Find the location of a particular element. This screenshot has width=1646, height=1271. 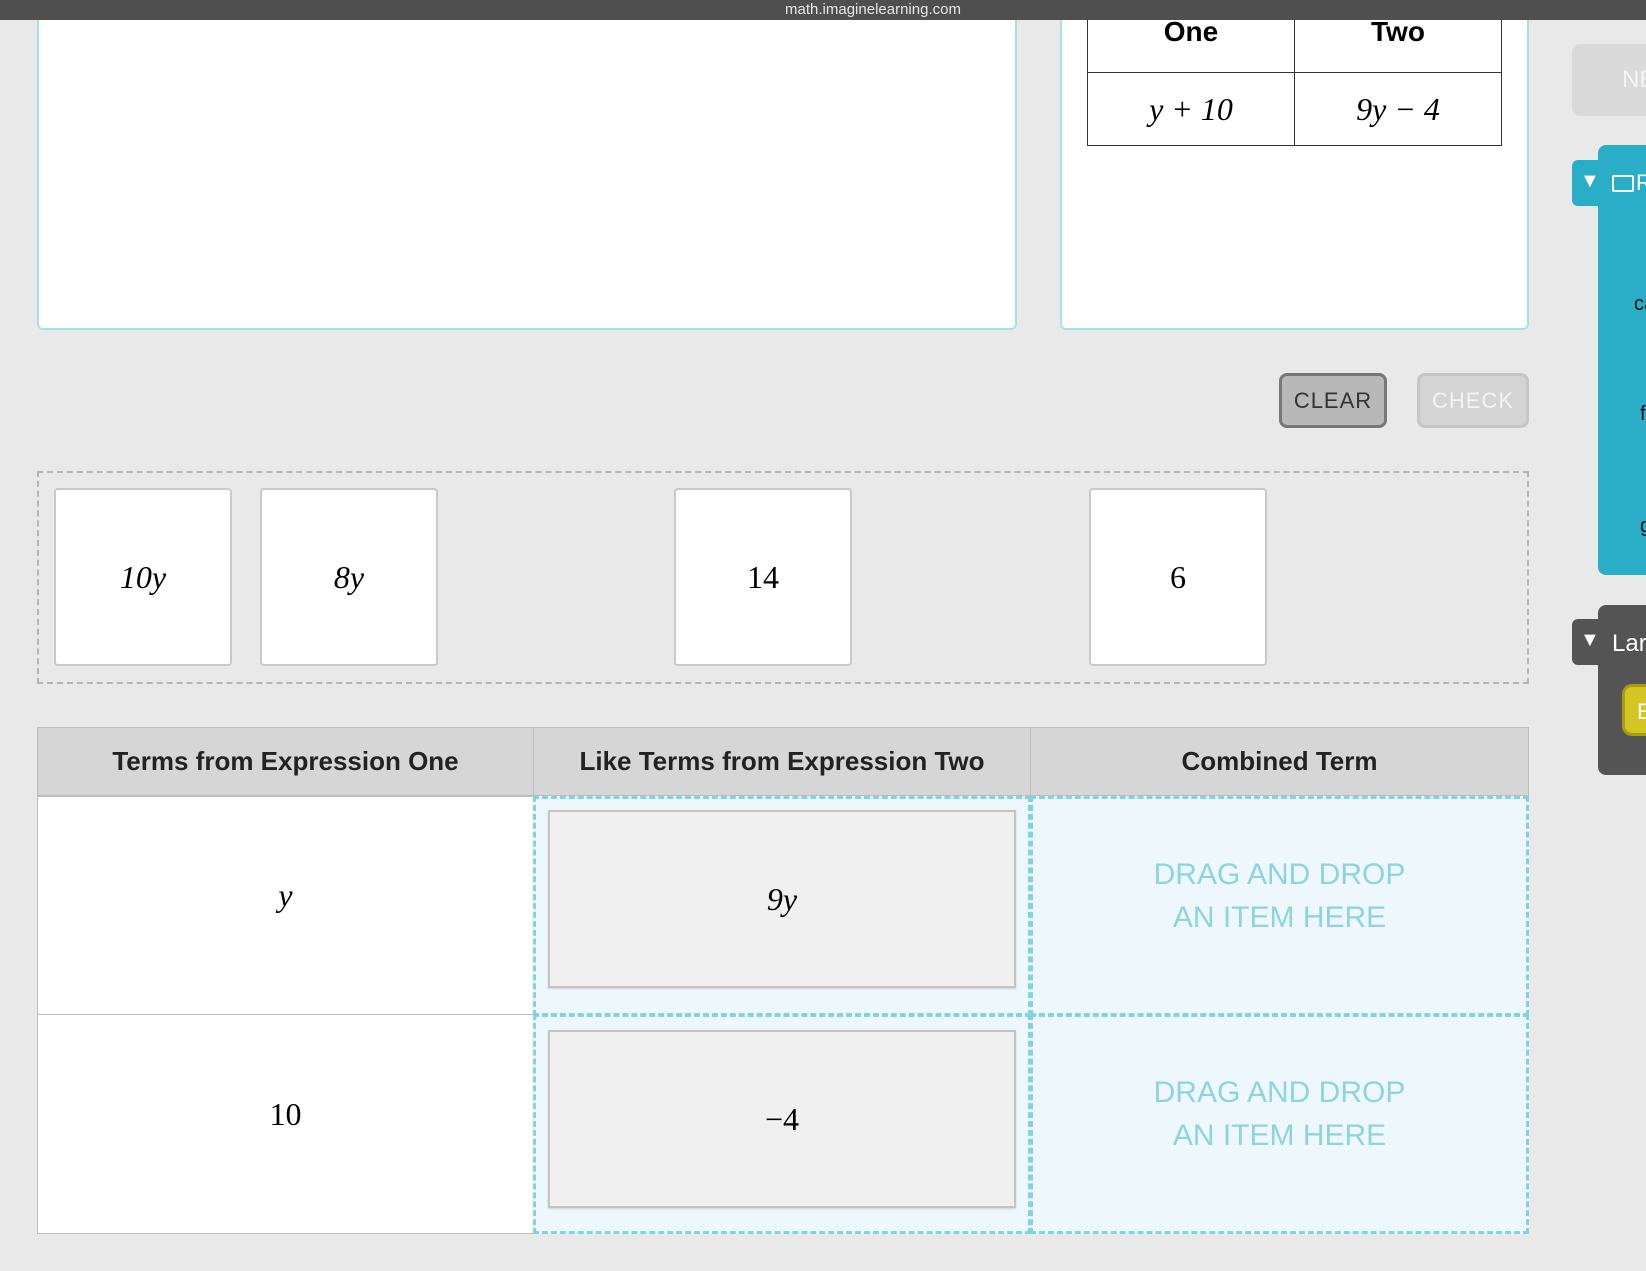

term-one-row1: y is located at coordinates (285, 905).